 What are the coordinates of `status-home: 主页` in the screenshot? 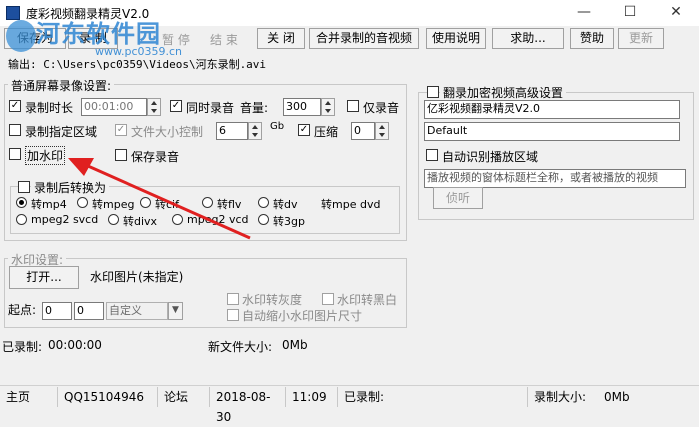 It's located at (29, 397).